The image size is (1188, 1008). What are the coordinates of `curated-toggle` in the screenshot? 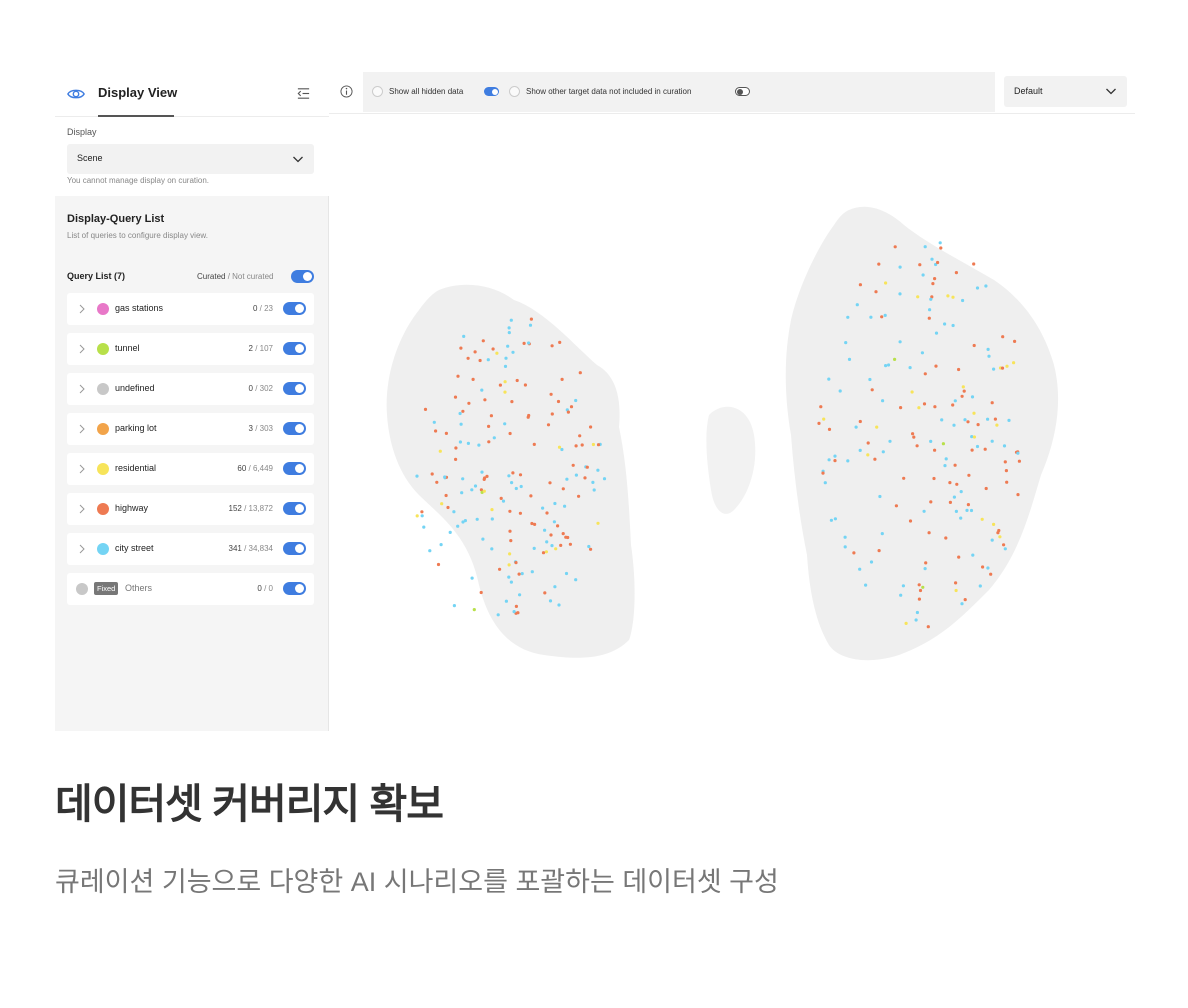 It's located at (302, 276).